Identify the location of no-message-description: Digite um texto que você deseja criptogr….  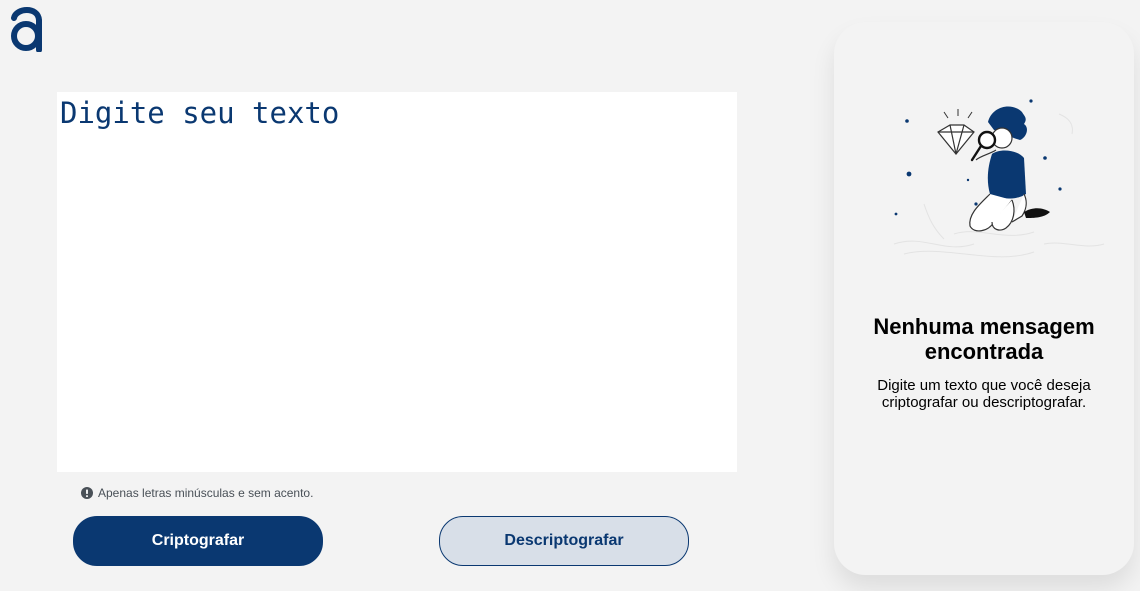
(984, 394).